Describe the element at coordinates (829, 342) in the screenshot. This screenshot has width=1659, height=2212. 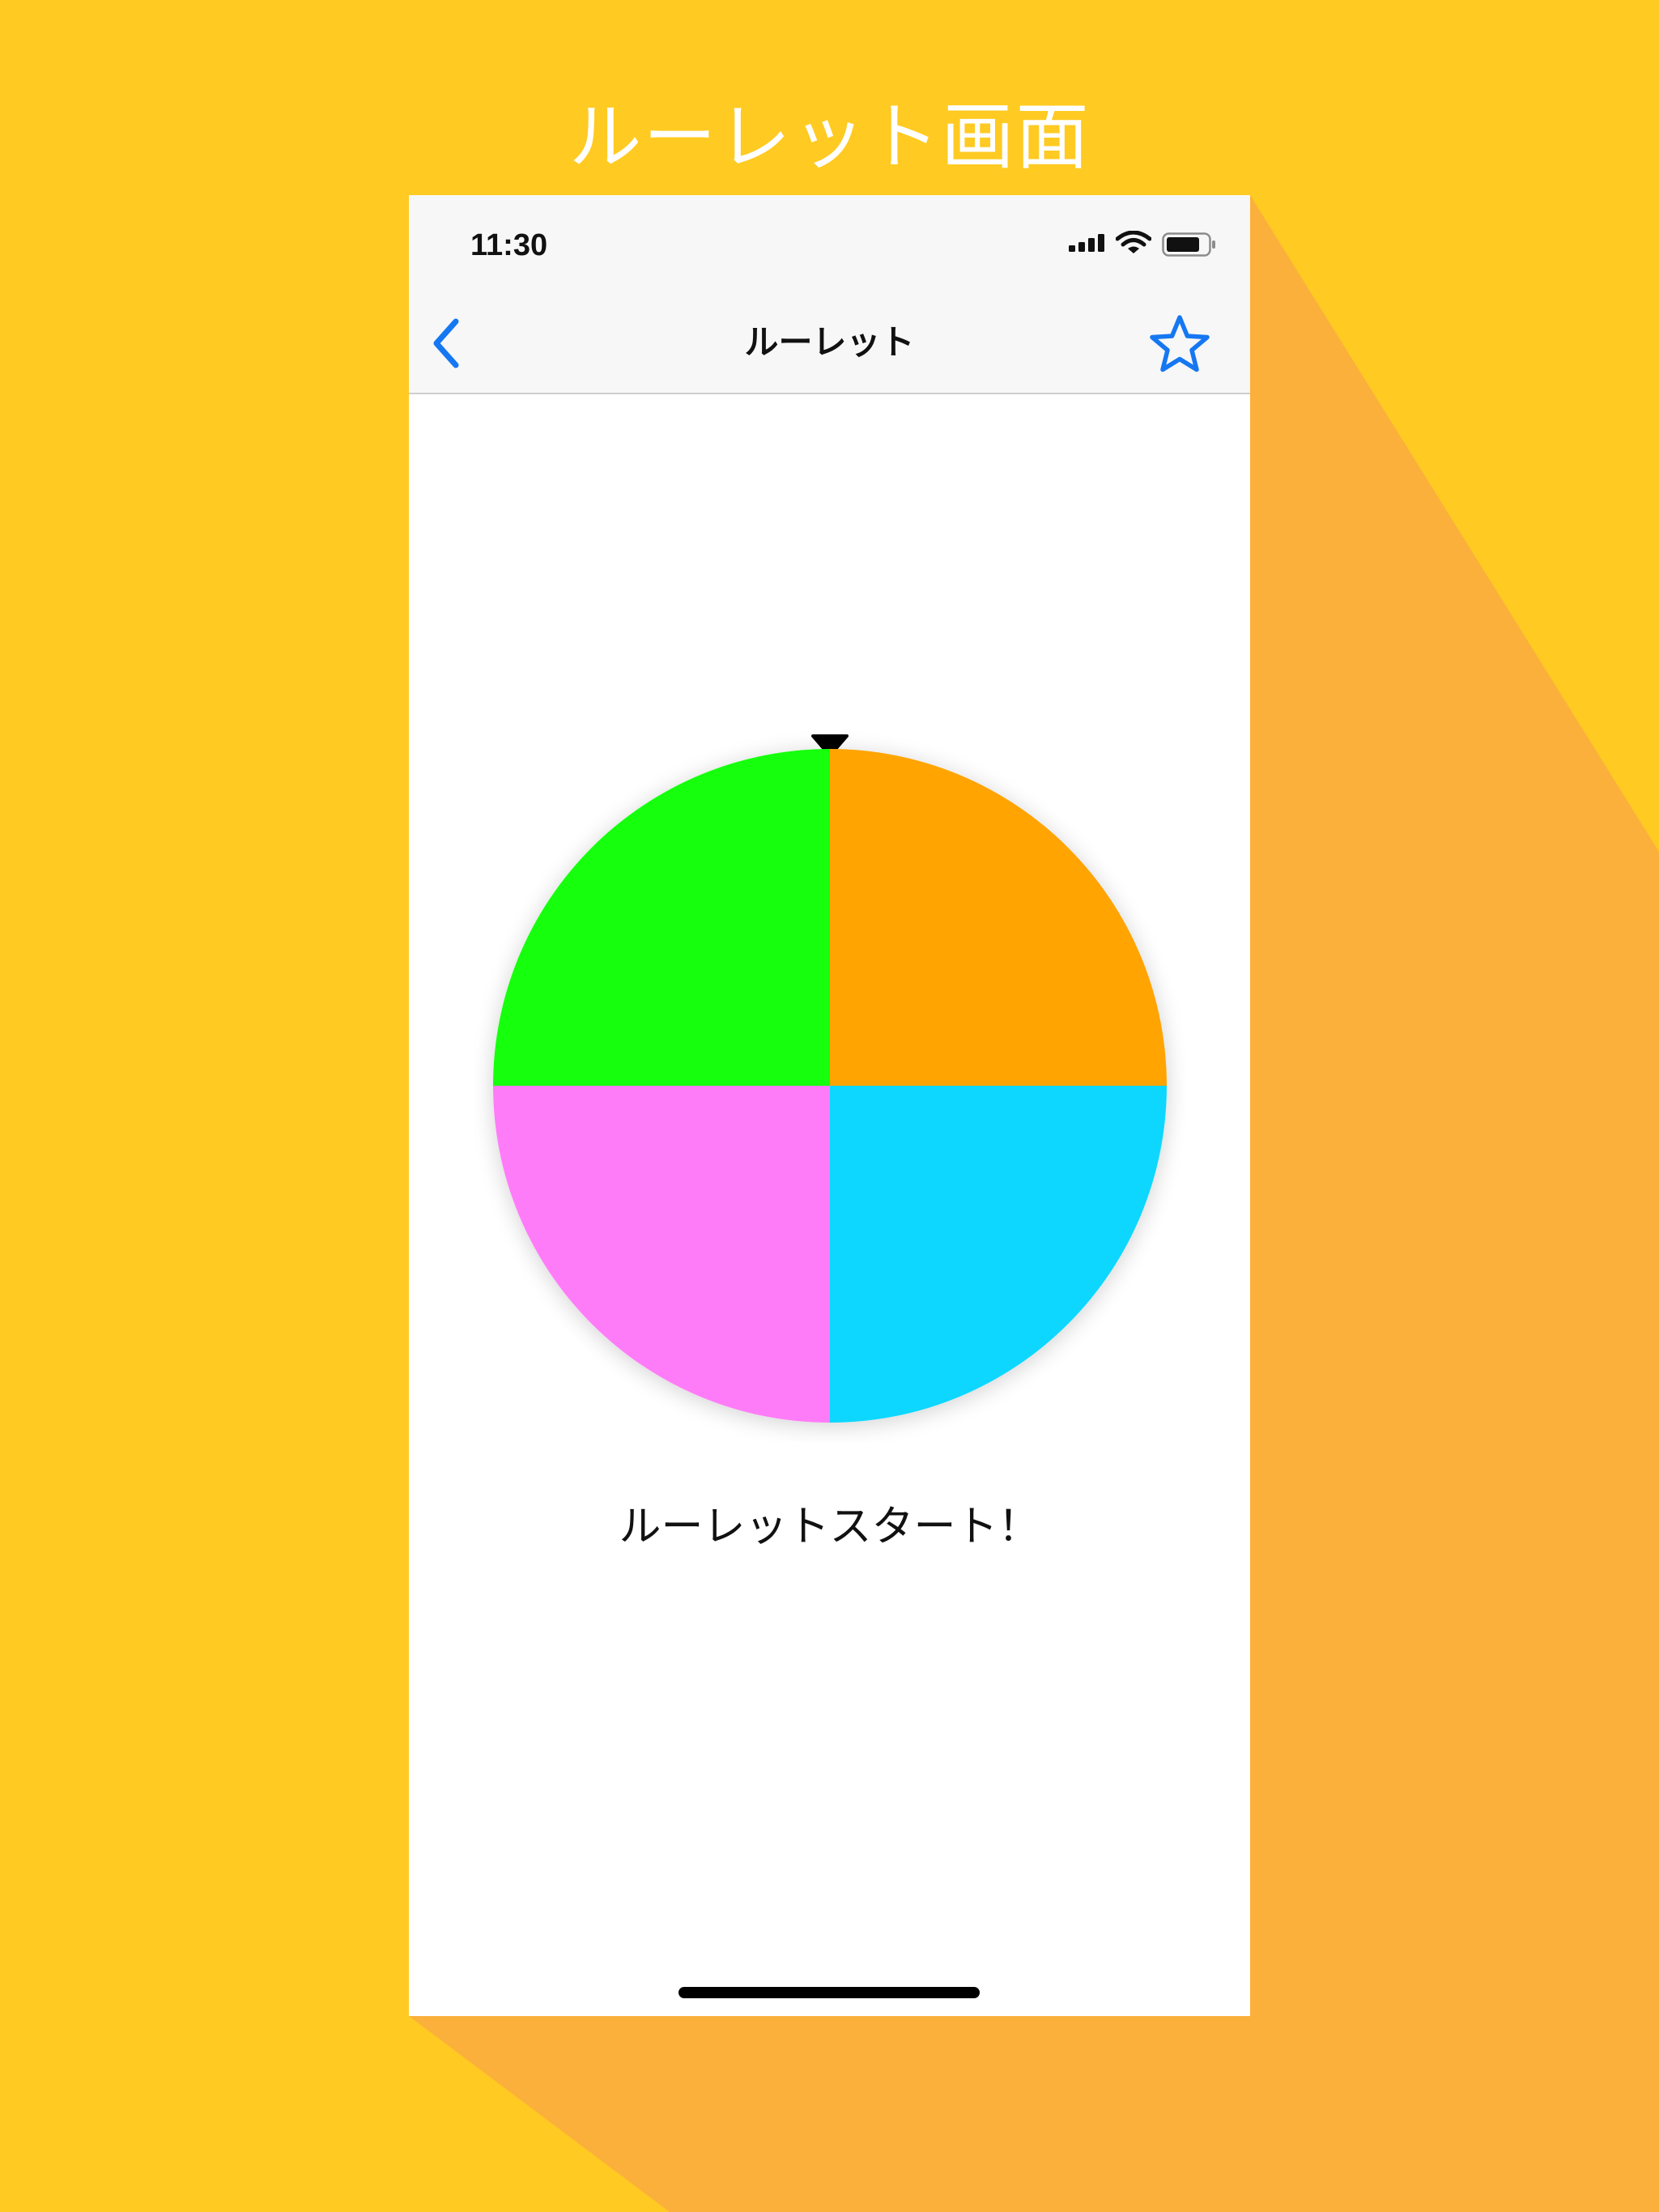
I see `nav-title: ルーレット` at that location.